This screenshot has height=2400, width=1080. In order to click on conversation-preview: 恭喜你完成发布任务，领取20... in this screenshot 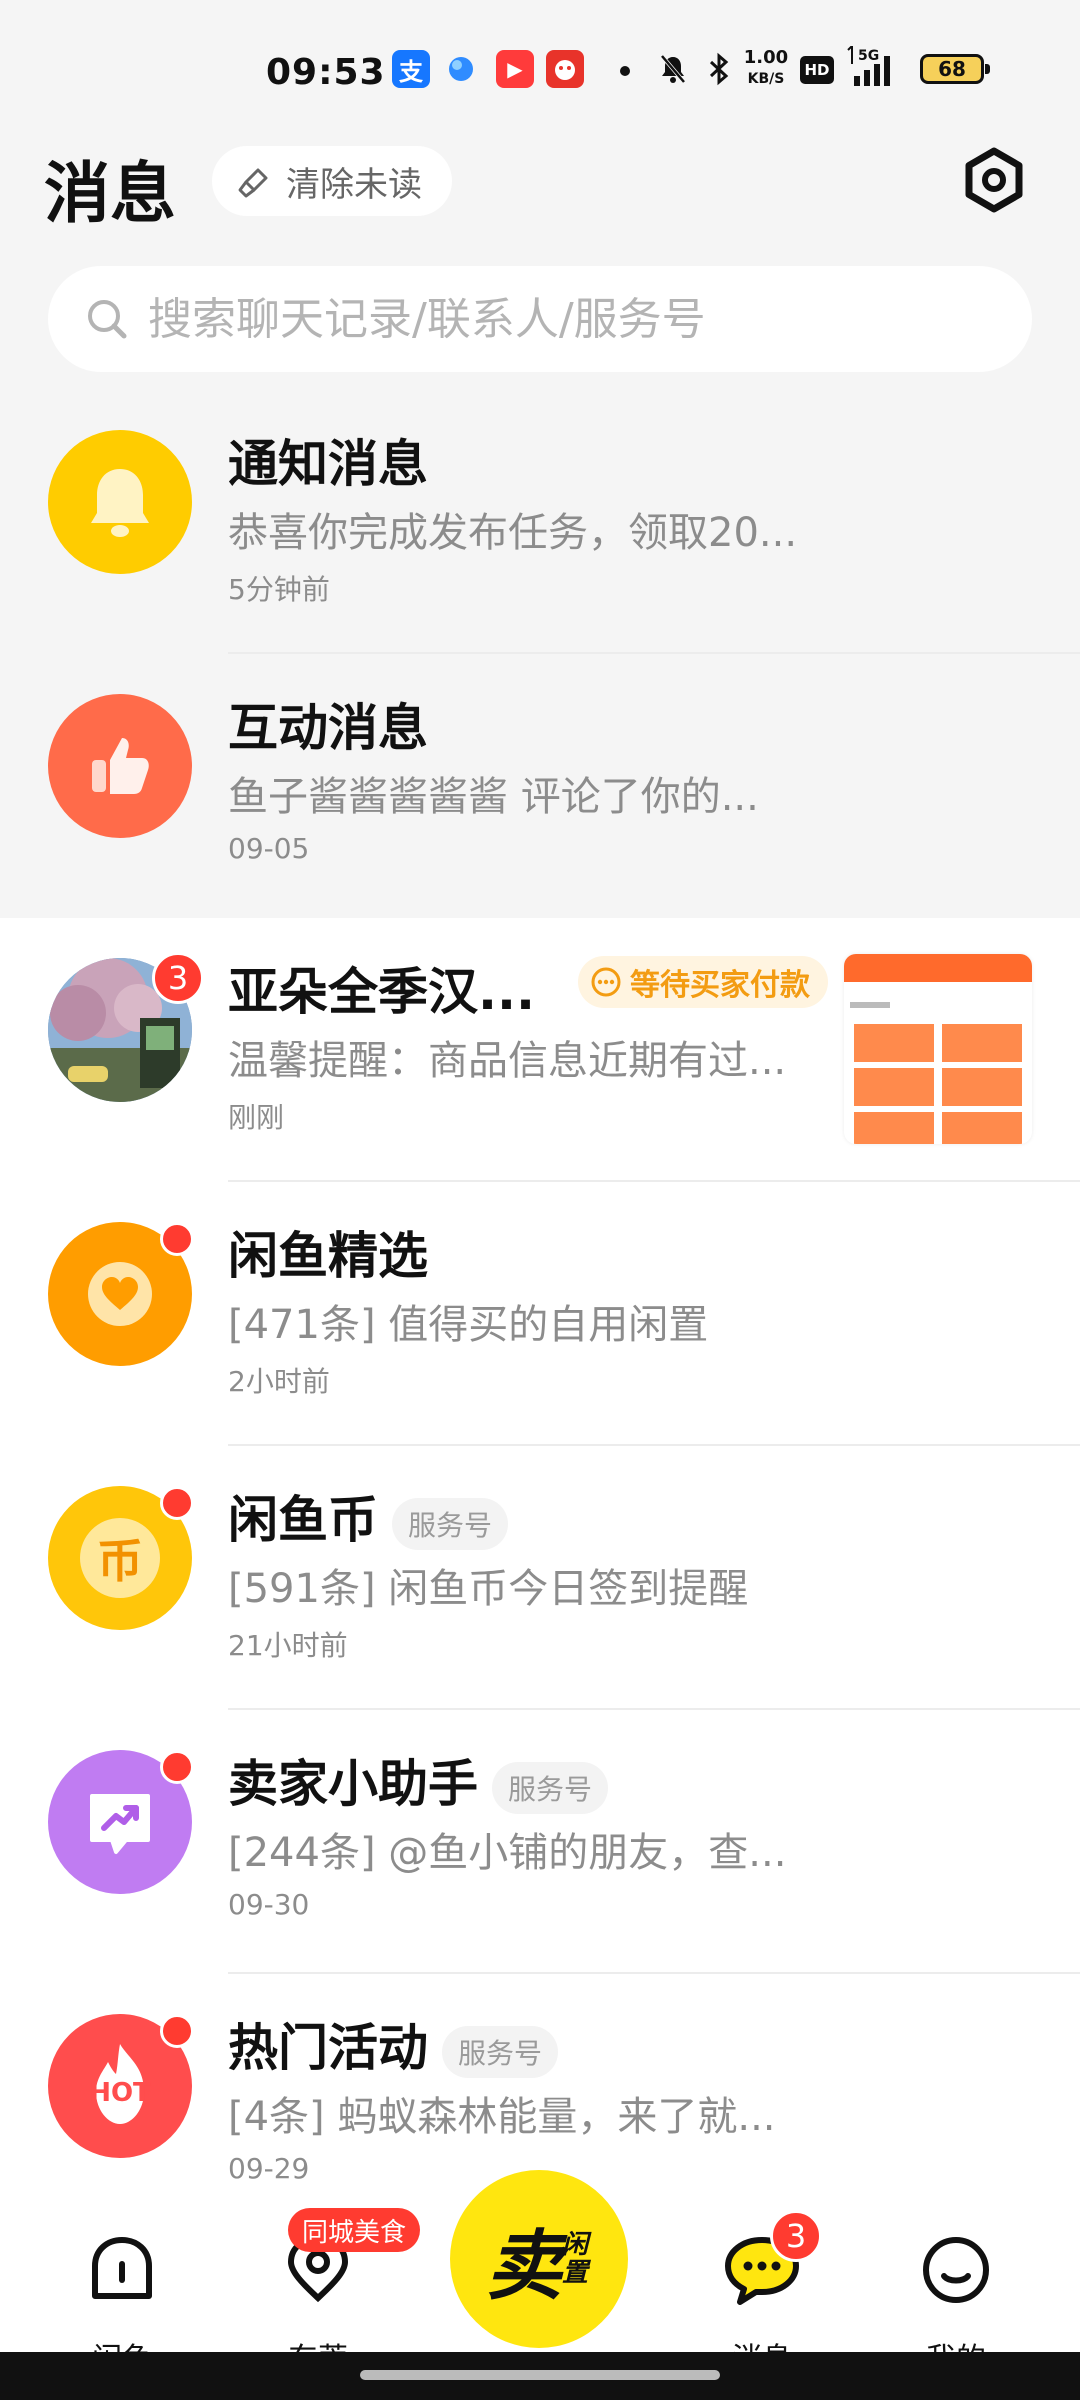, I will do `click(513, 533)`.